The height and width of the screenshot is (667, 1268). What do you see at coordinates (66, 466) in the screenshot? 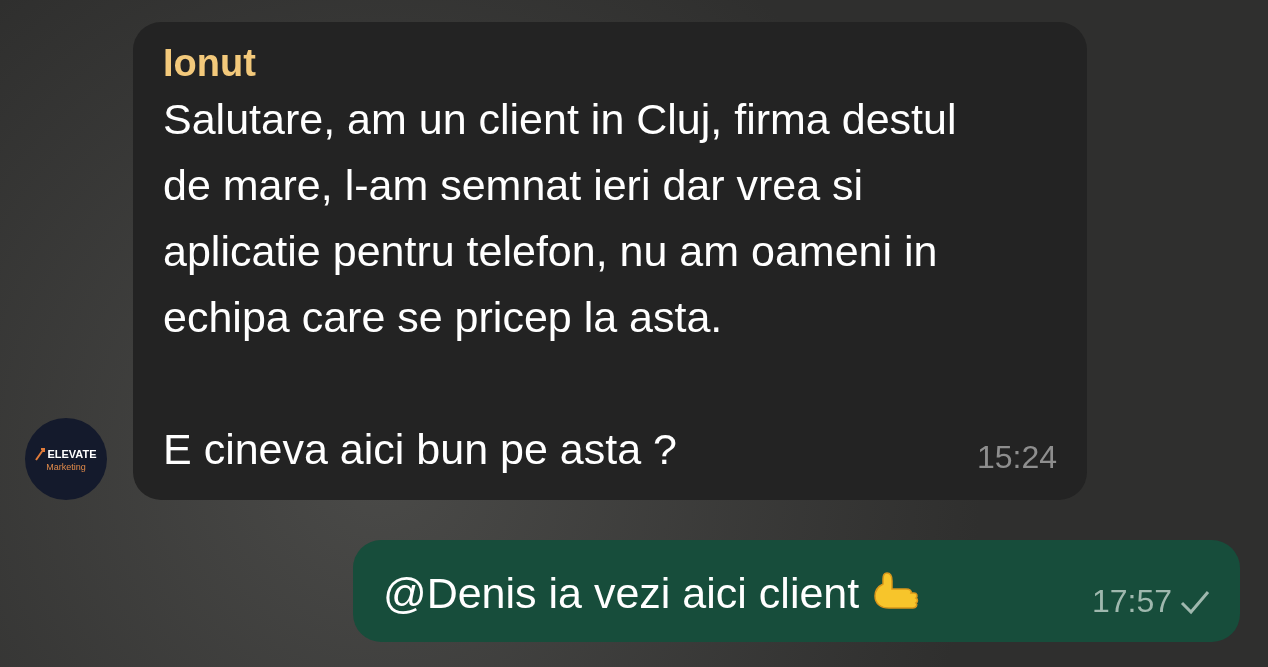
I see `logo-subtitle: Marketing` at bounding box center [66, 466].